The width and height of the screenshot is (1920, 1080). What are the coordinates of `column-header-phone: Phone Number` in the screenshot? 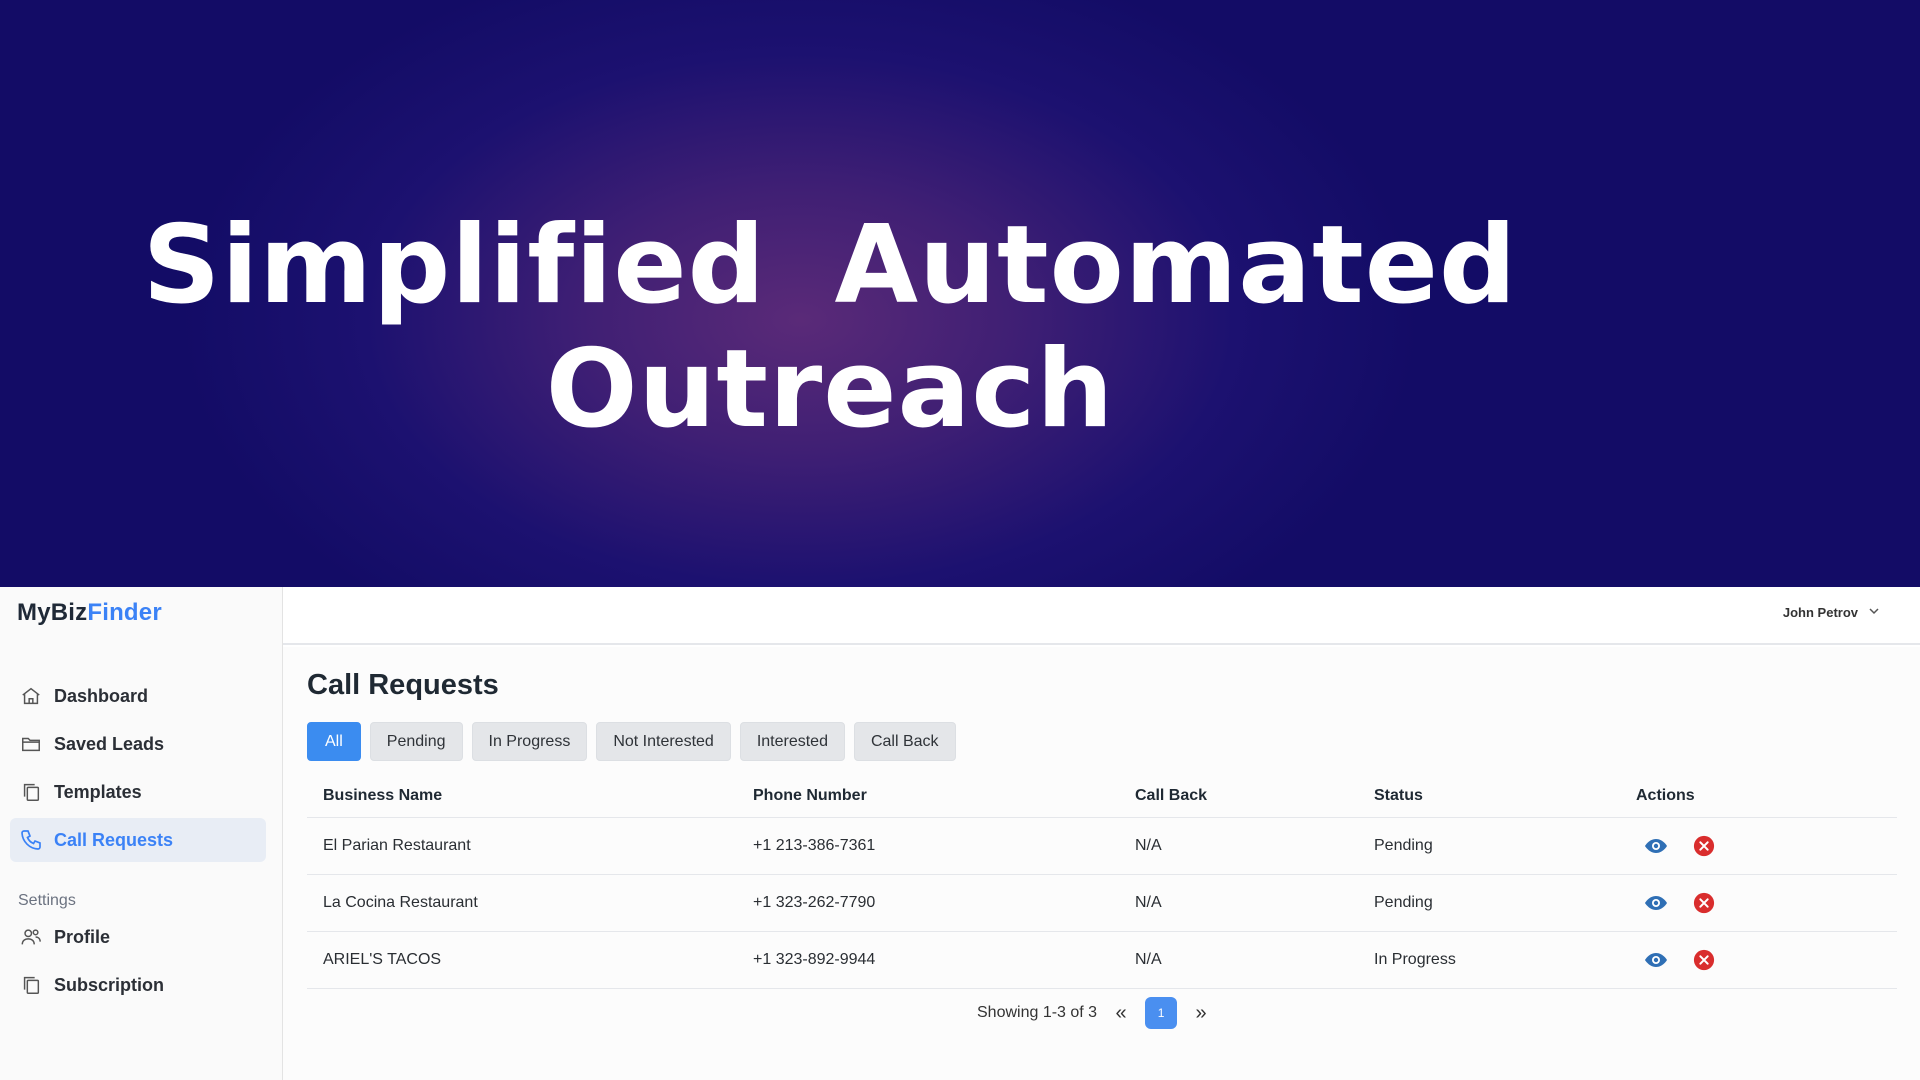 It's located at (928, 796).